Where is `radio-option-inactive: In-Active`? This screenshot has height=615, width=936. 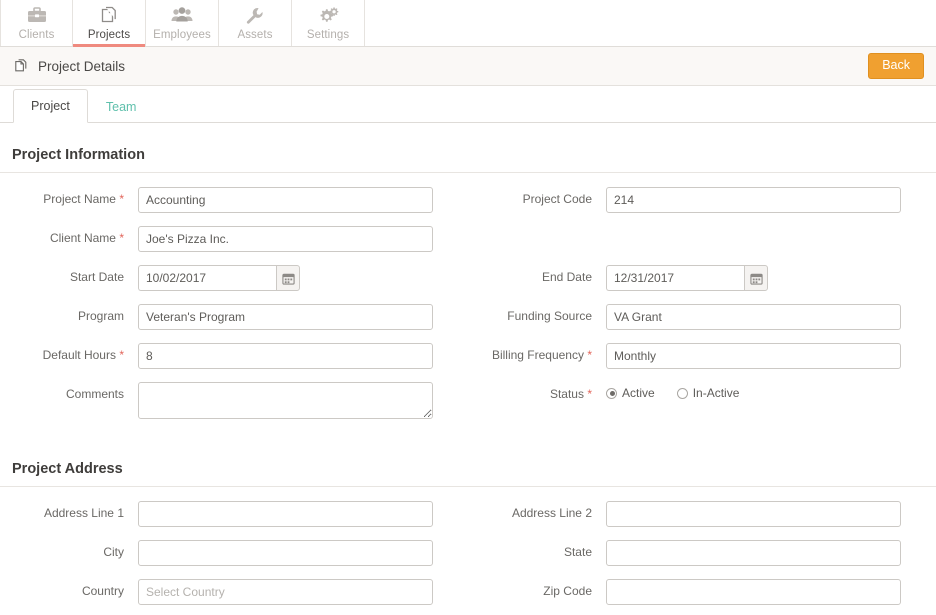
radio-option-inactive: In-Active is located at coordinates (708, 393).